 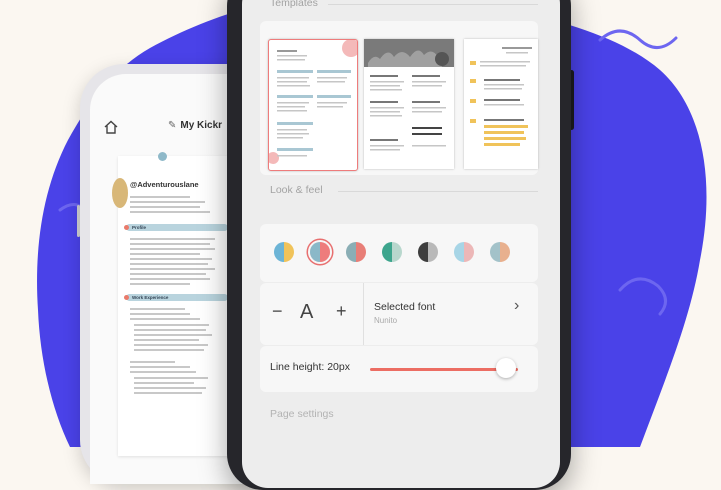 I want to click on templates-card, so click(x=399, y=98).